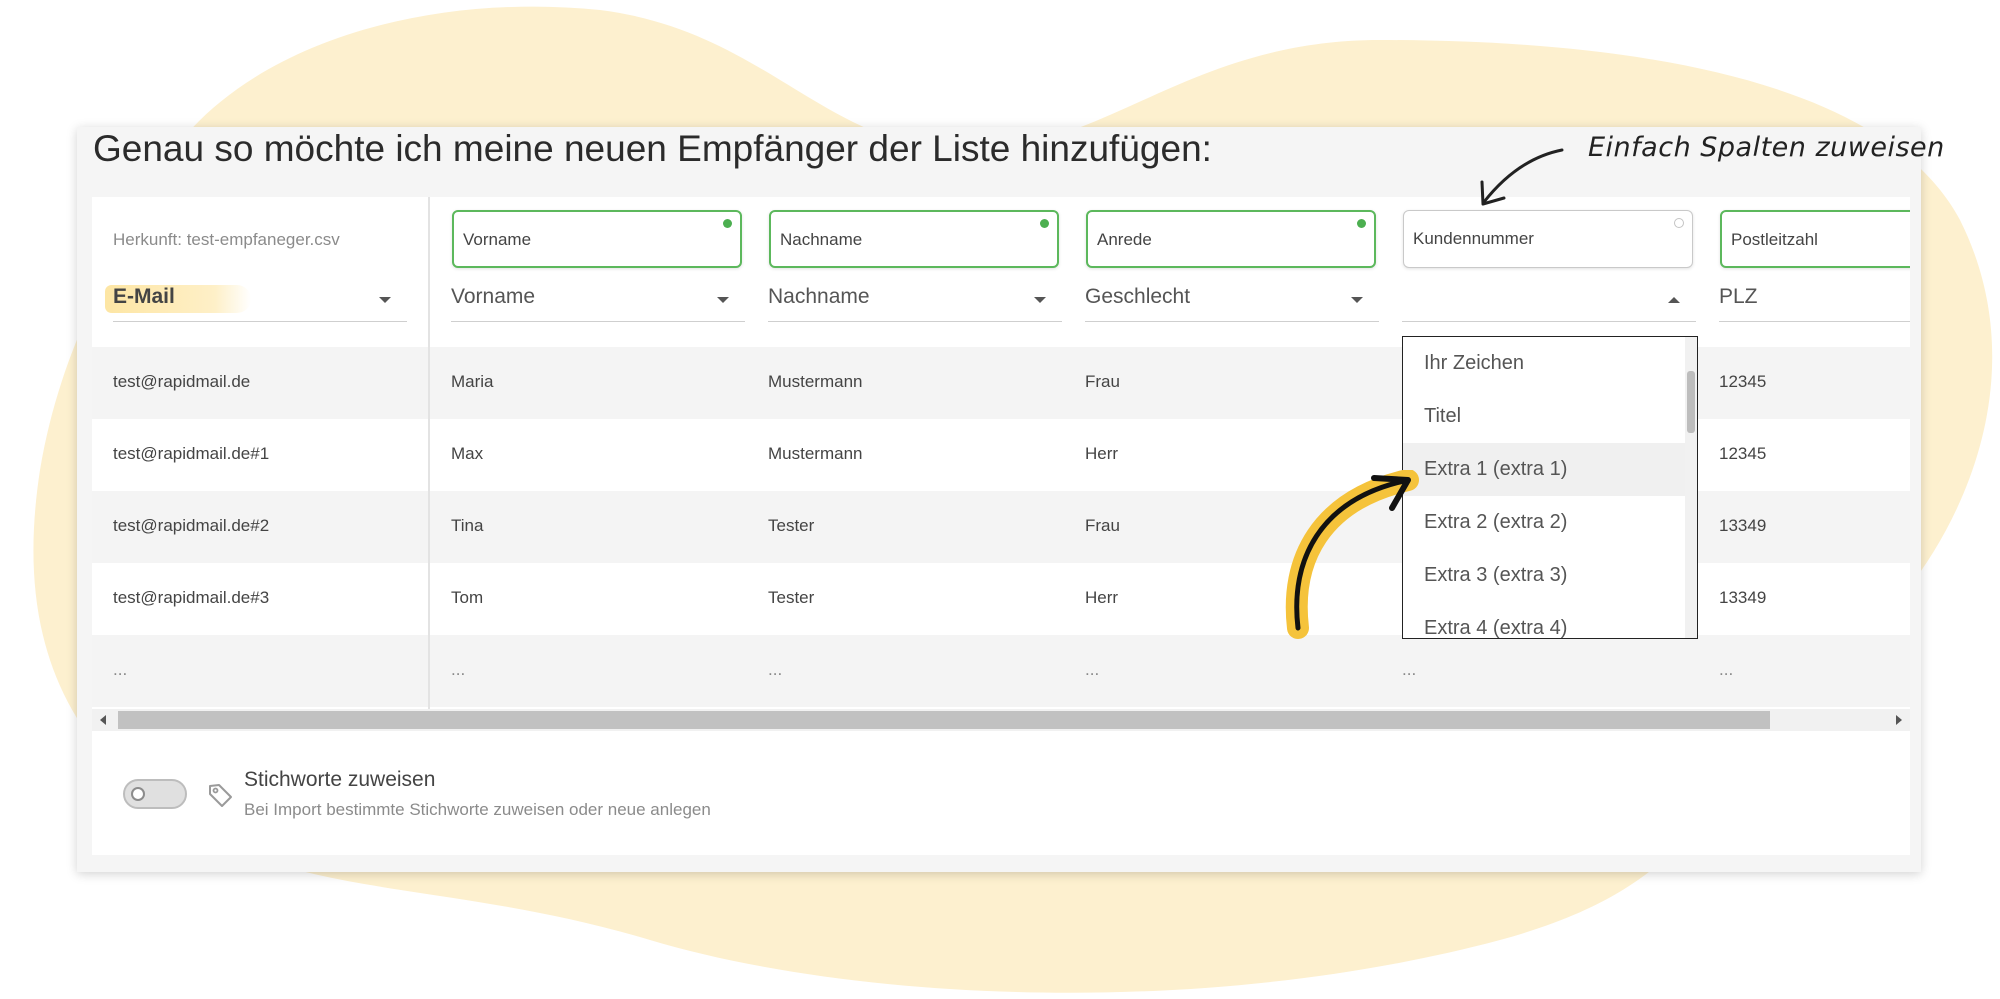 Image resolution: width=2000 pixels, height=999 pixels. I want to click on option-label: Extra 2 (extra 2), so click(1496, 522).